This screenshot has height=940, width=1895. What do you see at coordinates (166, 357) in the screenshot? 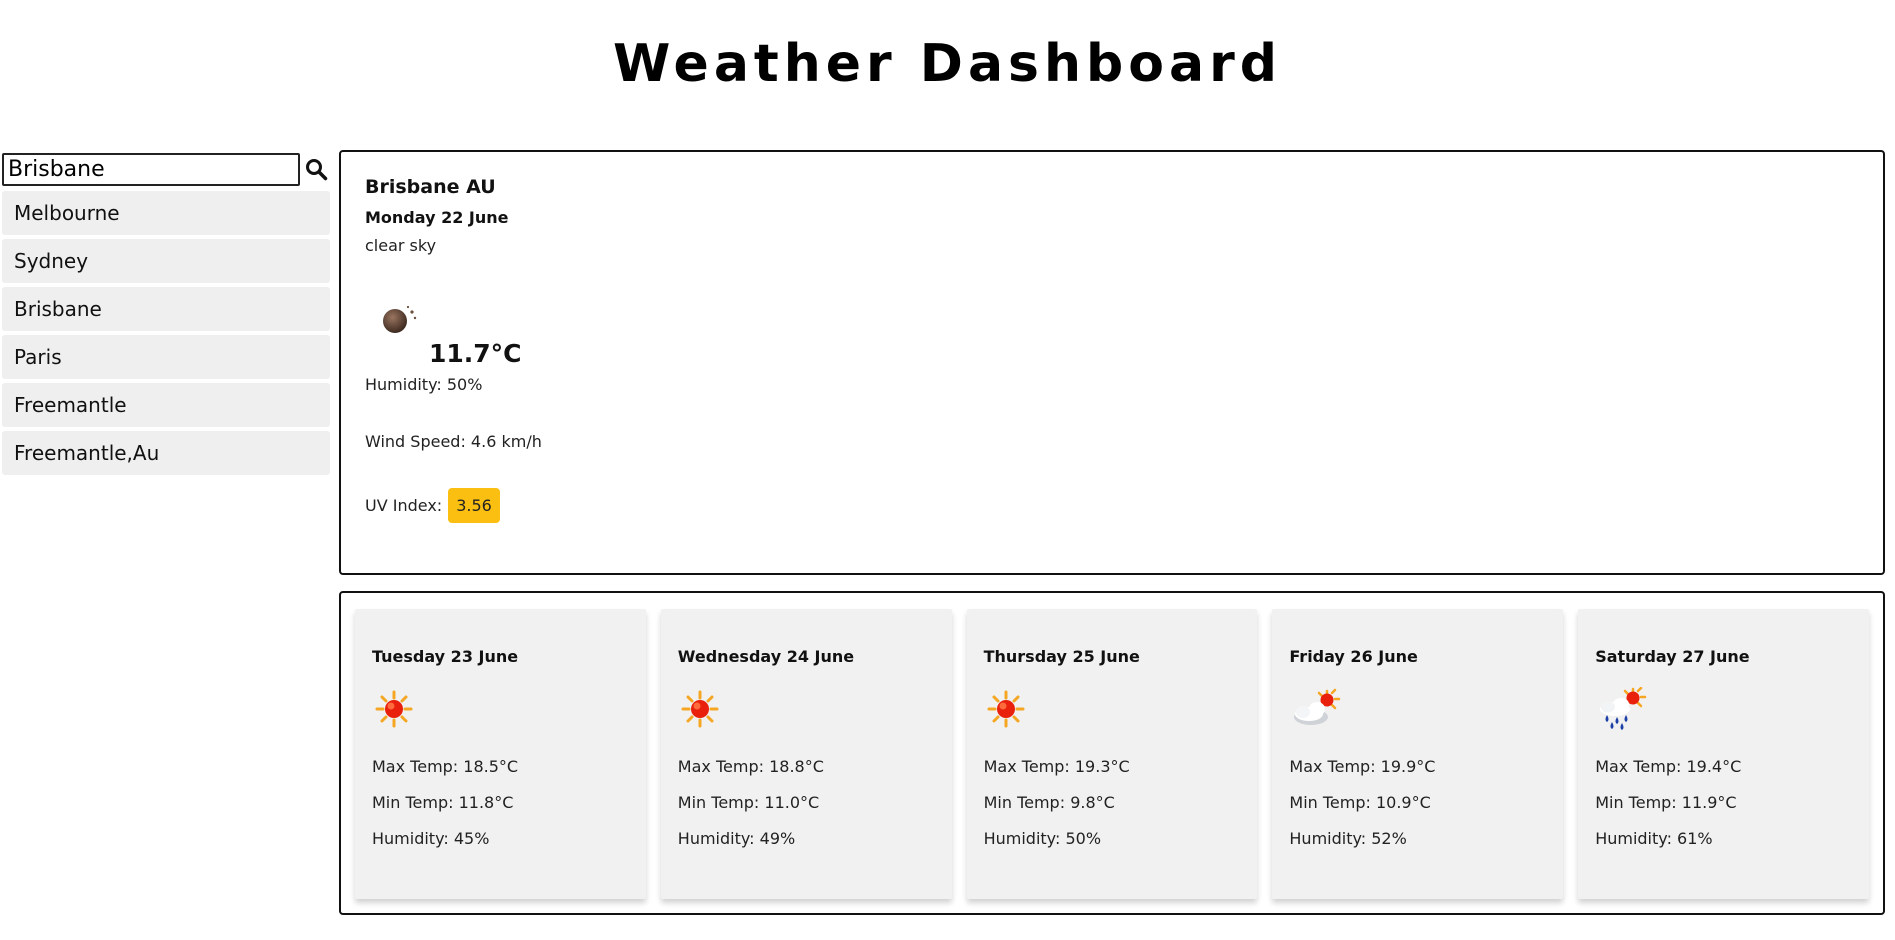
I see `history-item-paris: Paris` at bounding box center [166, 357].